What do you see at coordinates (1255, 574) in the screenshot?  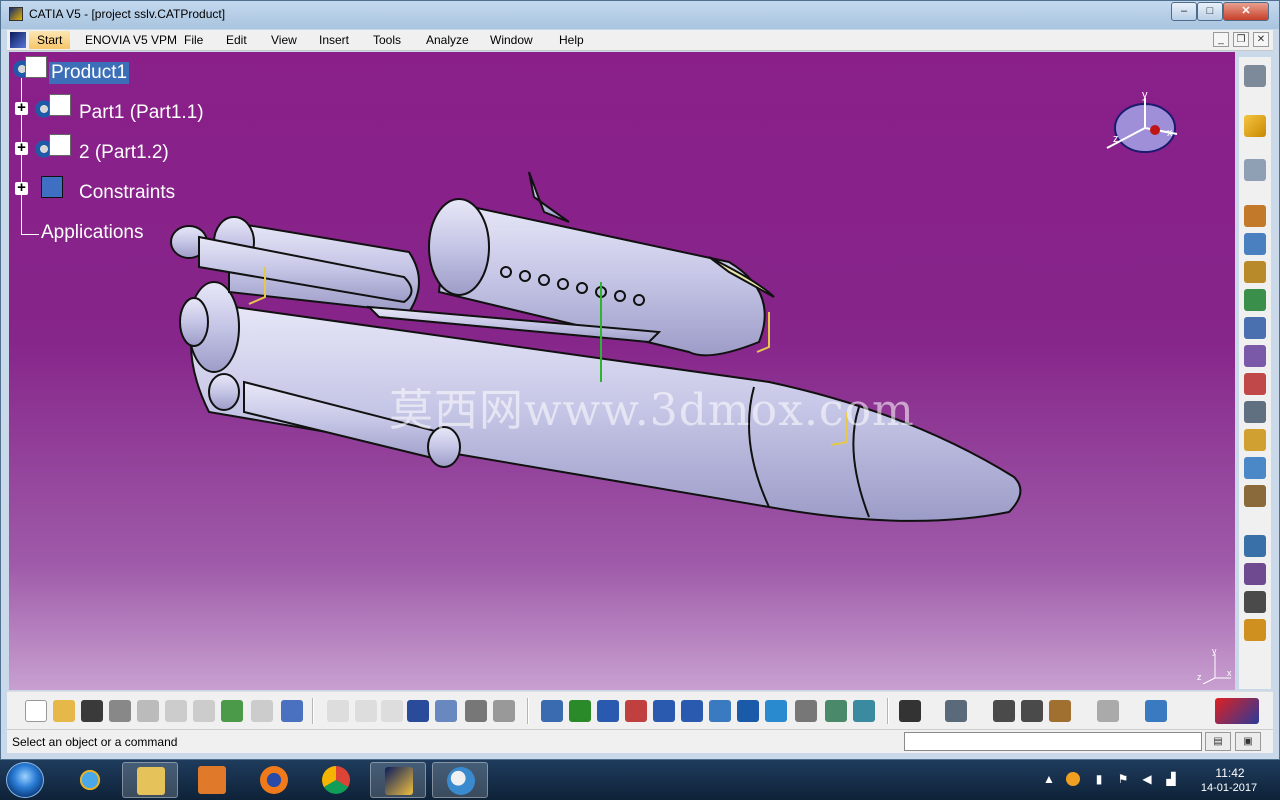 I see `snap-icon` at bounding box center [1255, 574].